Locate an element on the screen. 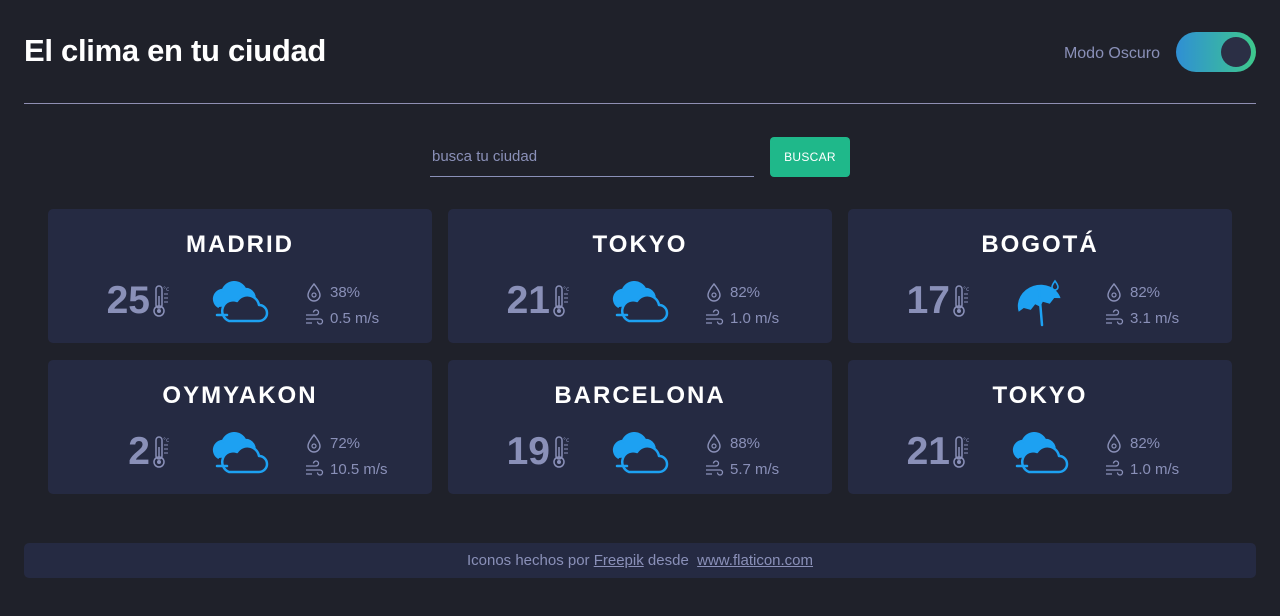 The image size is (1280, 616). temperature: 2 °c is located at coordinates (149, 452).